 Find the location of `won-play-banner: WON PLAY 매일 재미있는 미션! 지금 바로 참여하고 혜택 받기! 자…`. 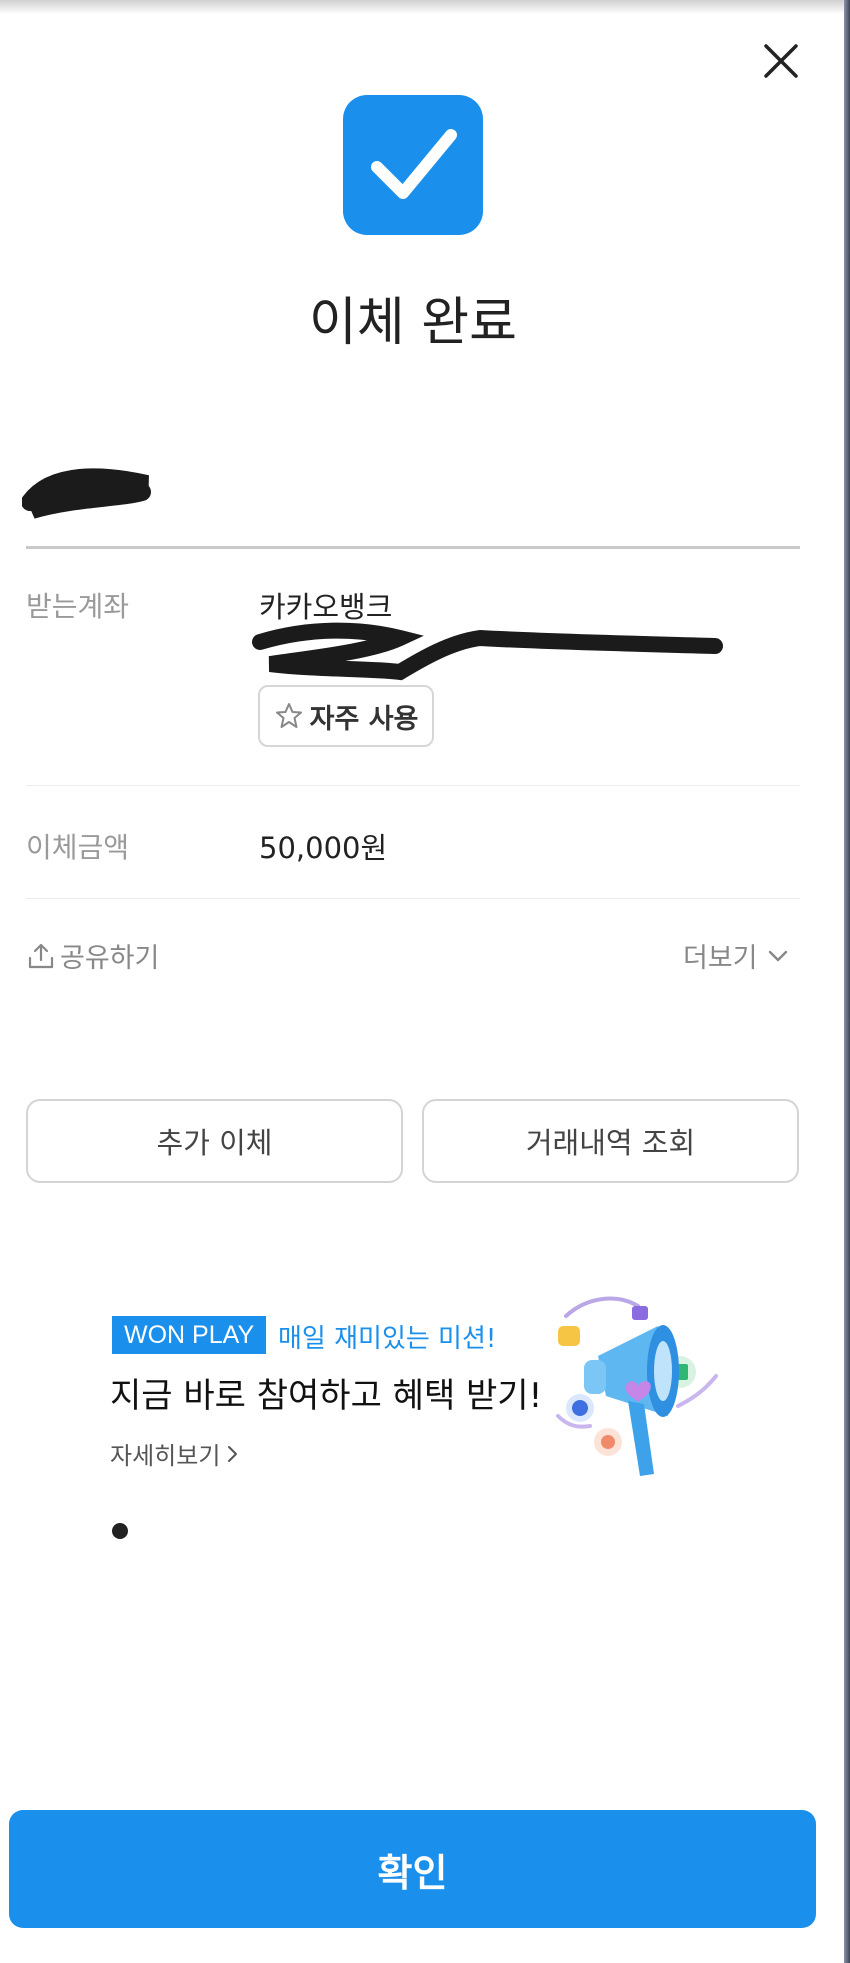

won-play-banner: WON PLAY 매일 재미있는 미션! 지금 바로 참여하고 혜택 받기! 자… is located at coordinates (425, 1390).